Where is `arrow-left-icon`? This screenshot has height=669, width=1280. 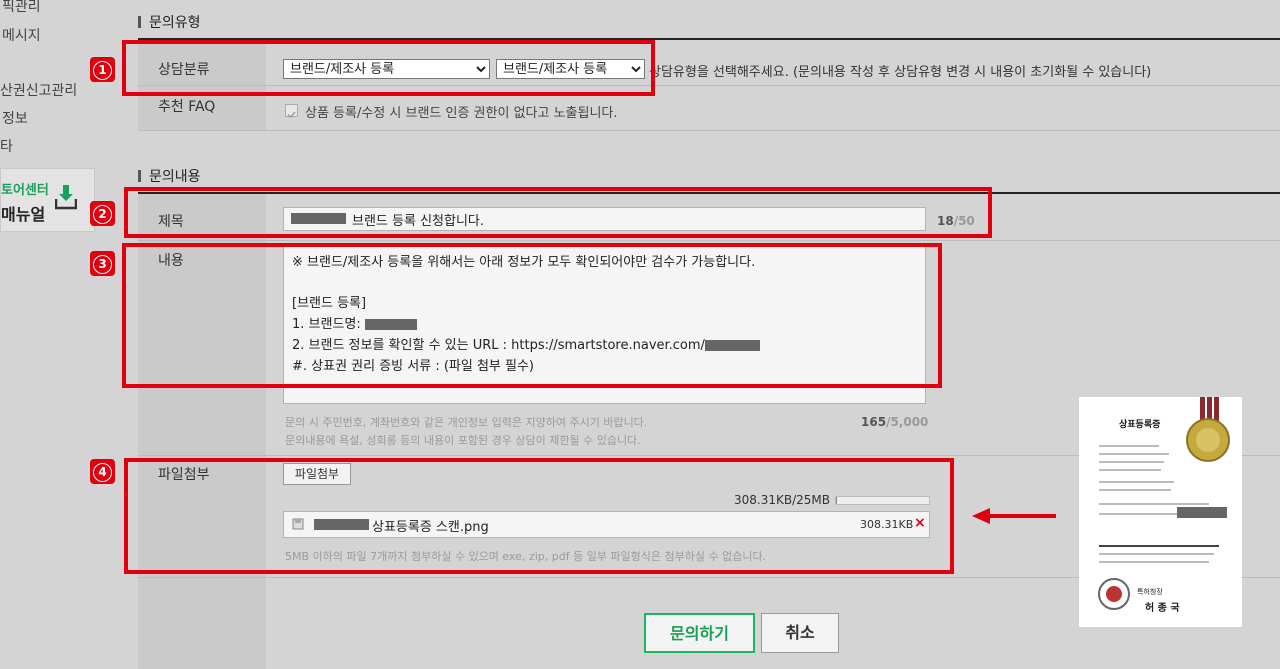
arrow-left-icon is located at coordinates (1014, 516).